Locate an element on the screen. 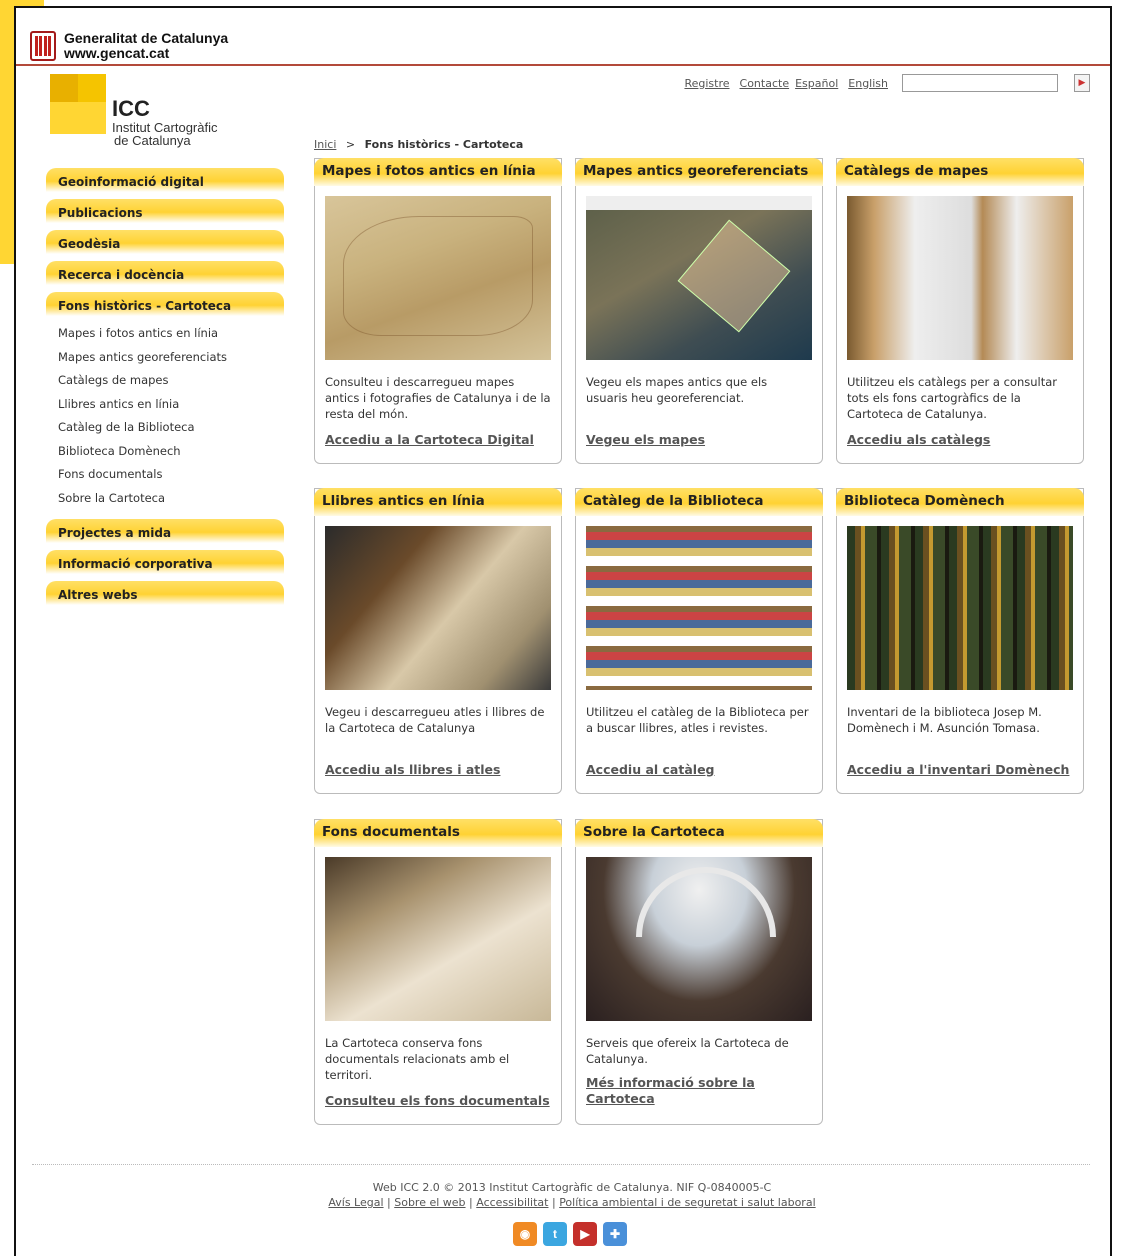 This screenshot has width=1125, height=1256. card-link: Accediu a l'inventari Domènech is located at coordinates (960, 777).